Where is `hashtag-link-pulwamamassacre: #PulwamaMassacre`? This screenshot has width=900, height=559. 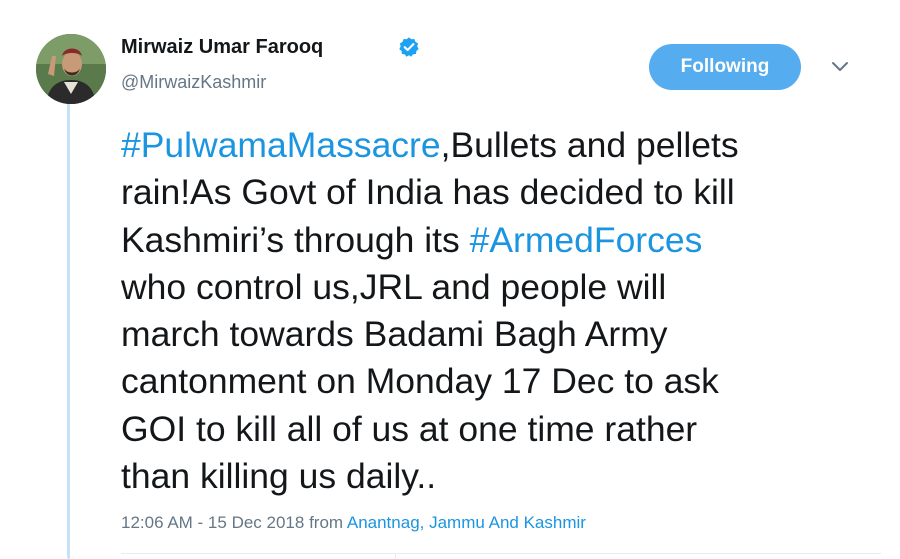
hashtag-link-pulwamamassacre: #PulwamaMassacre is located at coordinates (281, 145).